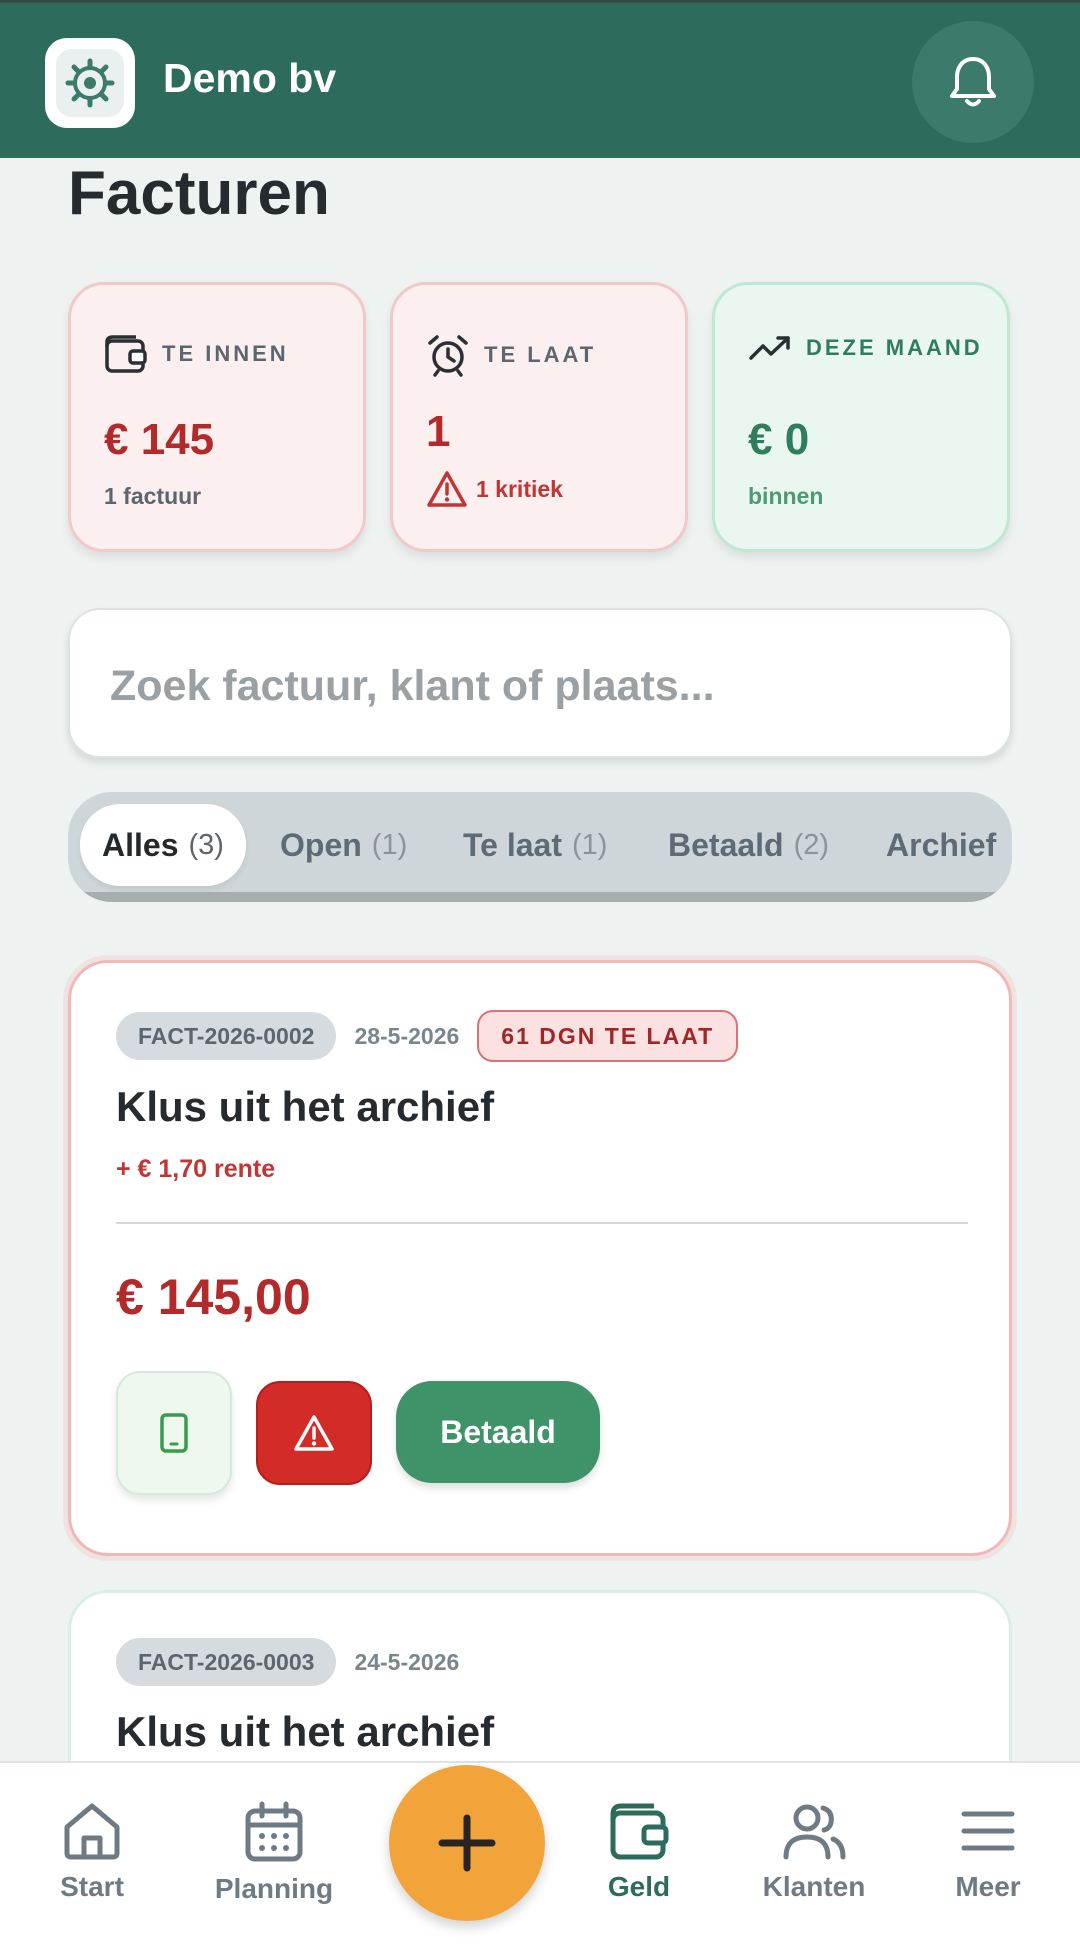 This screenshot has width=1080, height=1951. Describe the element at coordinates (274, 1831) in the screenshot. I see `calendar-icon` at that location.